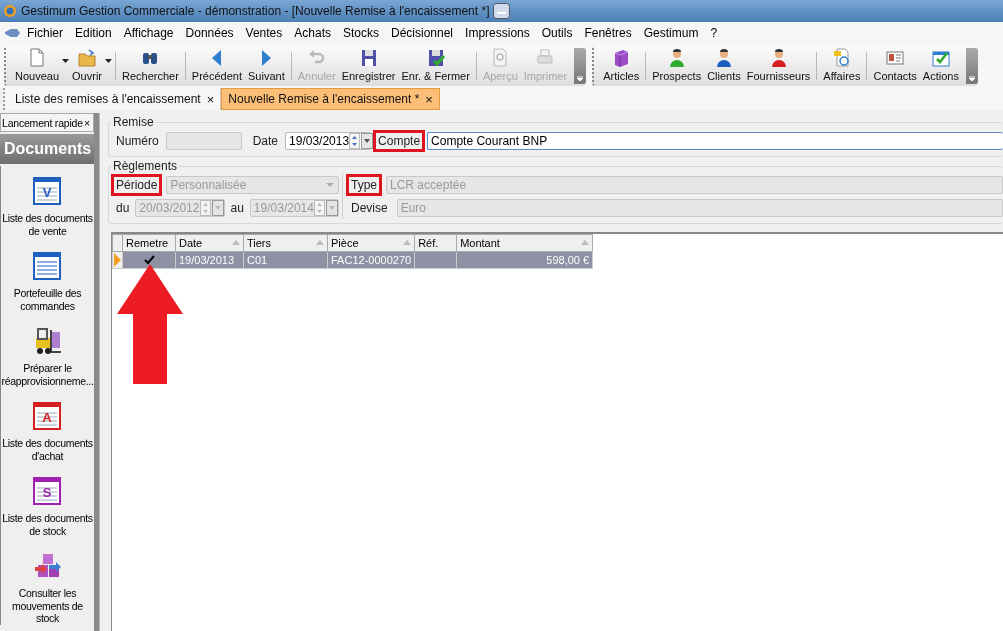 The image size is (1003, 631). I want to click on shortcut-link: Liste des documents de vente, so click(47, 224).